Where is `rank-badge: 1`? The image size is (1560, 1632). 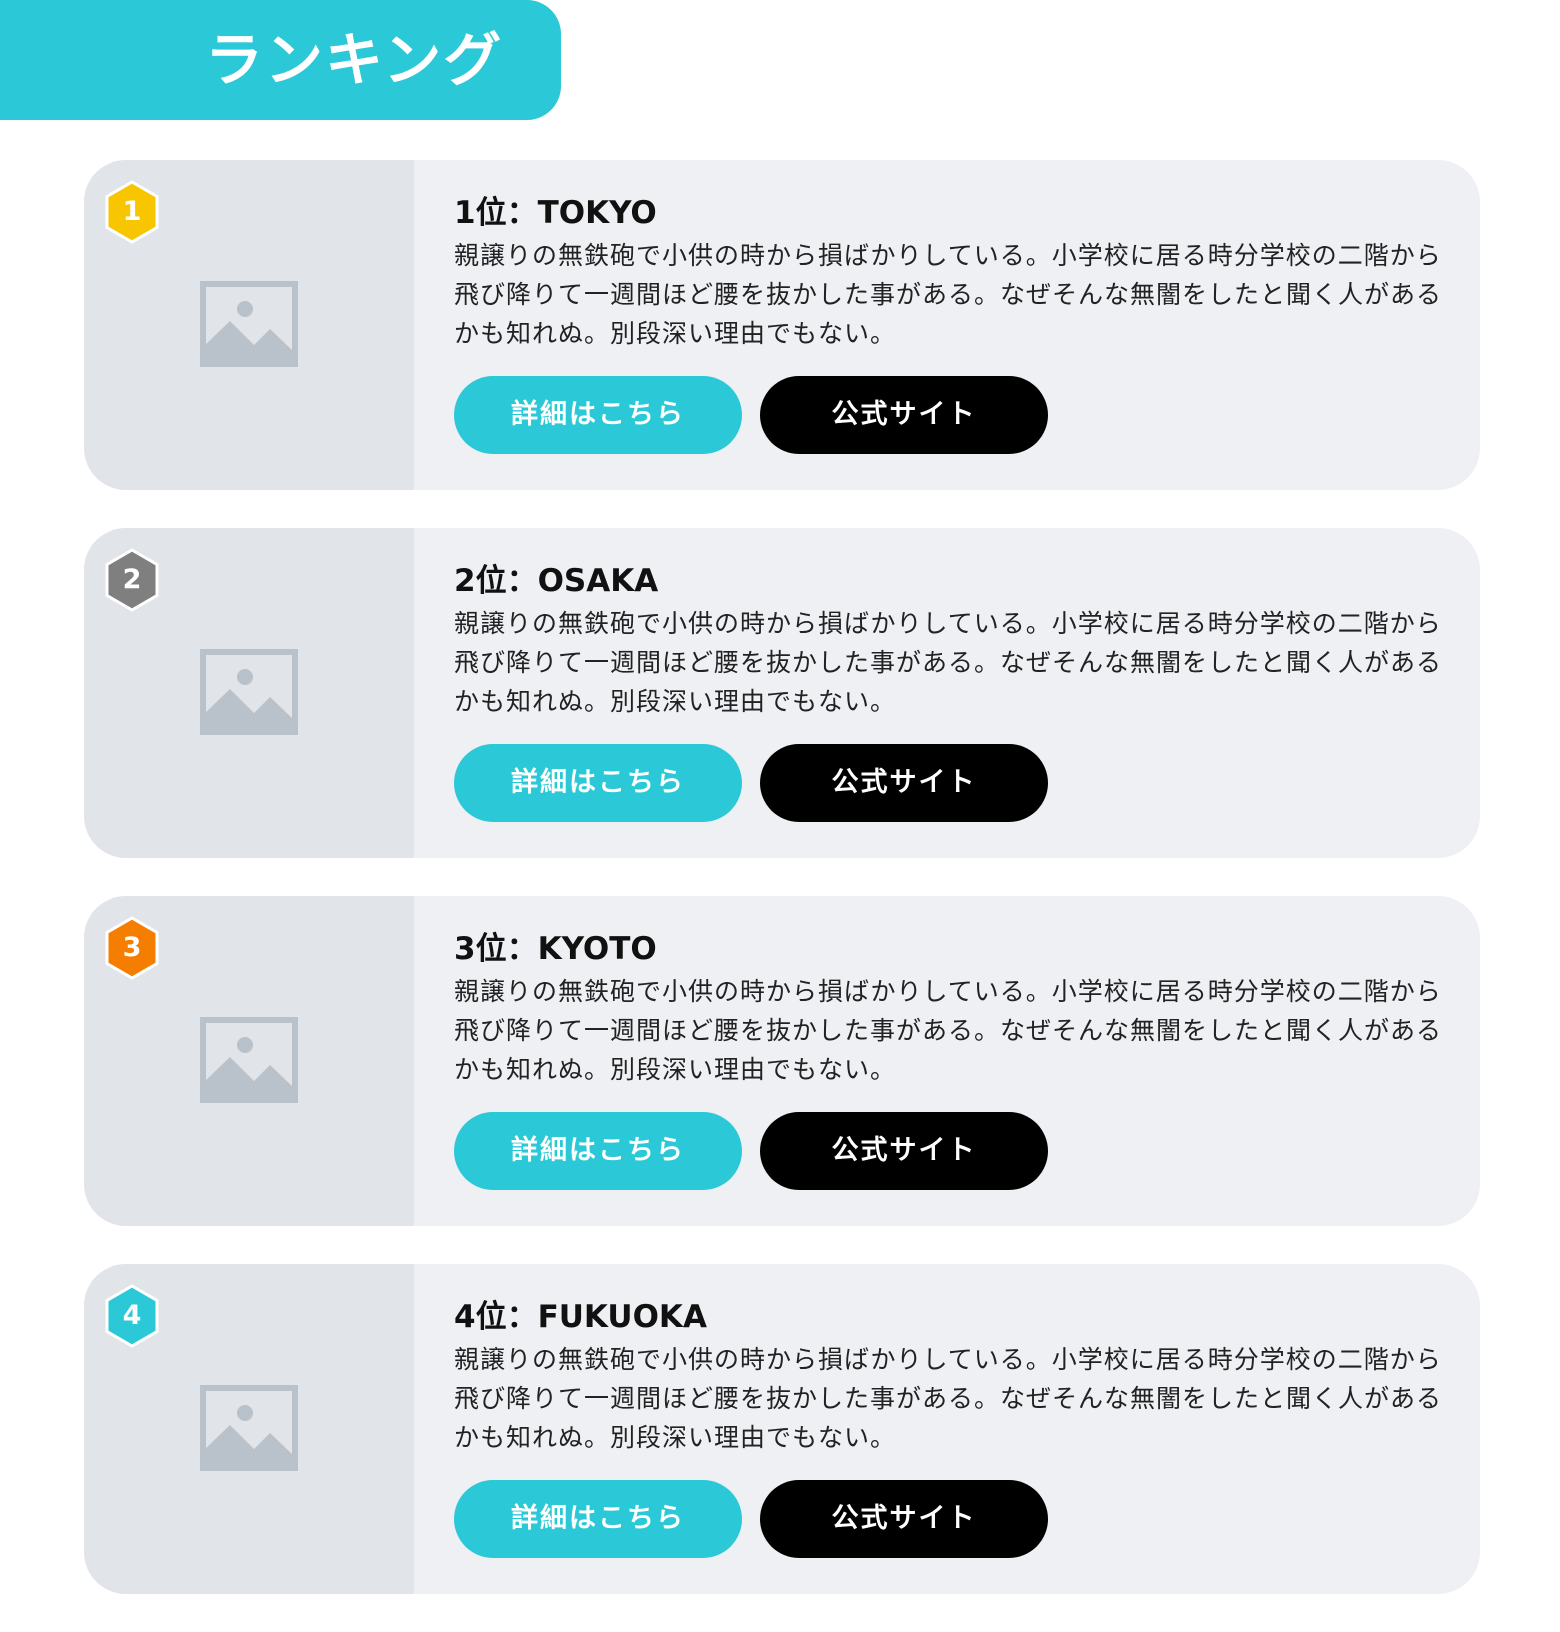
rank-badge: 1 is located at coordinates (132, 212).